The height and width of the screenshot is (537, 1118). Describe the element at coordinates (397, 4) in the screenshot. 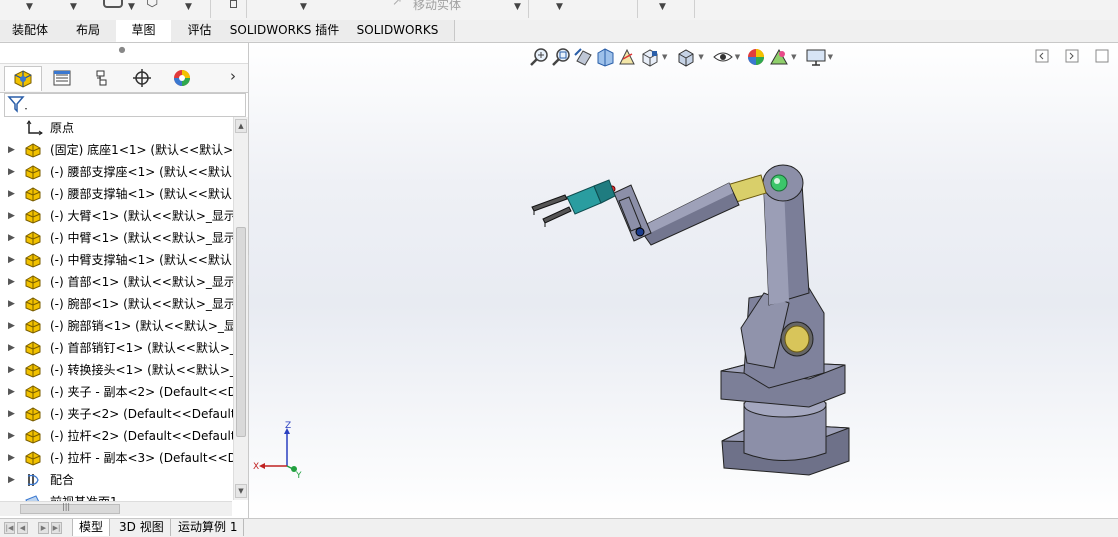

I see `move-entities-icon: ↗` at that location.